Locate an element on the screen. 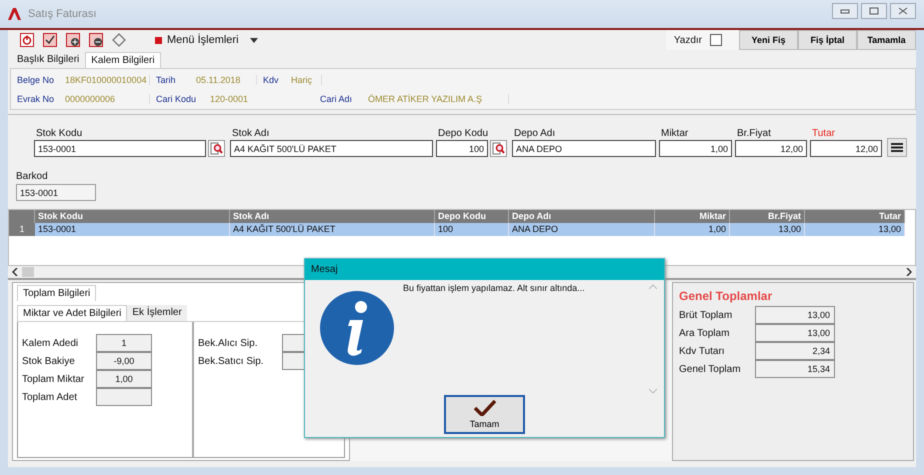 Image resolution: width=924 pixels, height=475 pixels. column-header: Depo Kodu is located at coordinates (472, 216).